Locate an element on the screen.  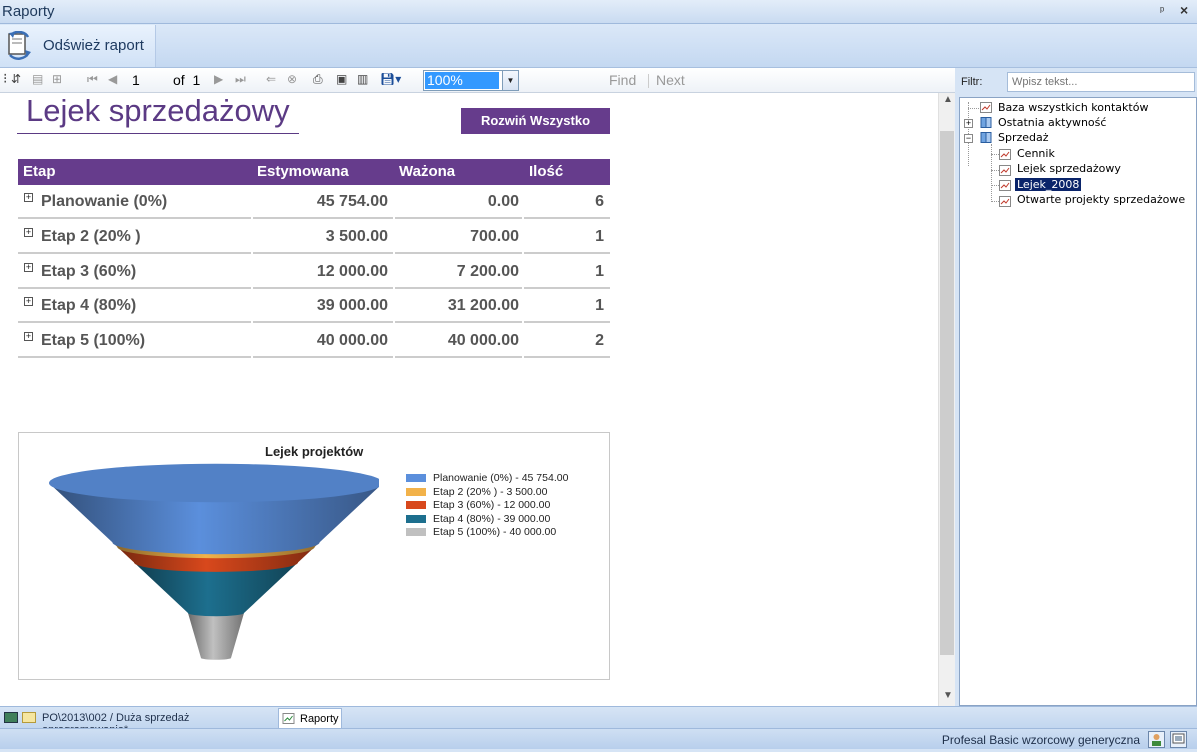
page-of-label: of 1 is located at coordinates (187, 80).